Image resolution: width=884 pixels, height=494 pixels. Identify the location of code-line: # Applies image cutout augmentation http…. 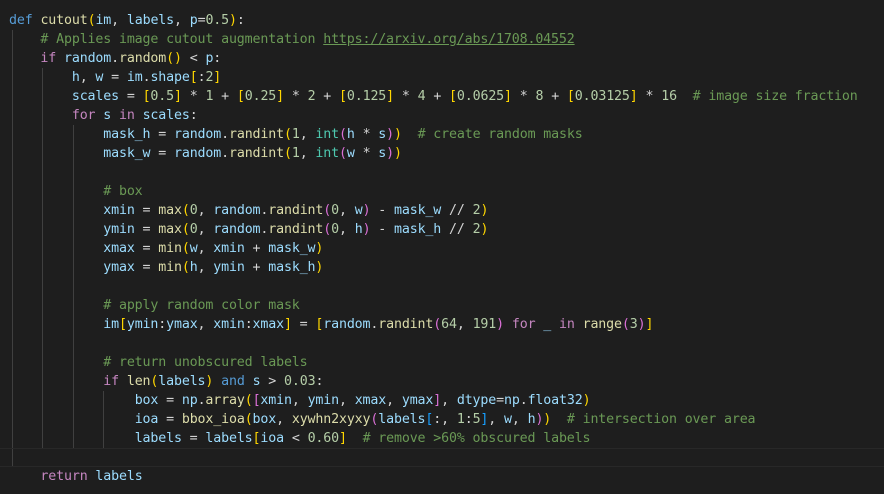
(442, 39).